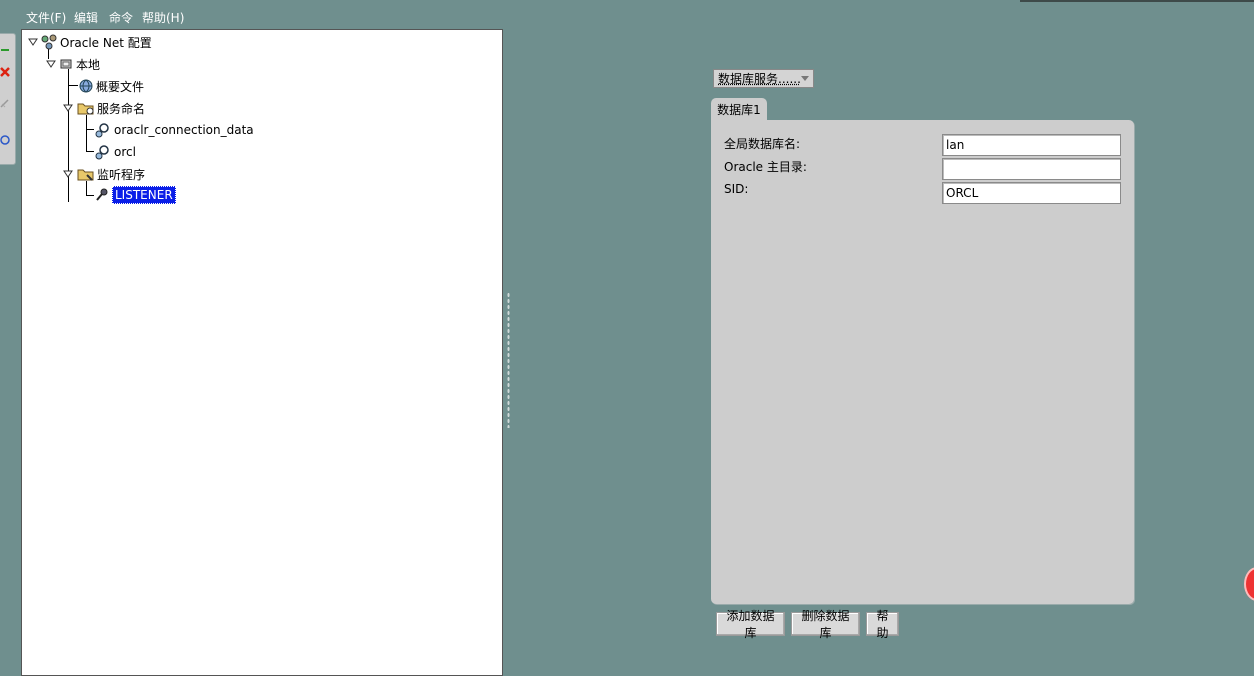  Describe the element at coordinates (5, 139) in the screenshot. I see `help-icon` at that location.